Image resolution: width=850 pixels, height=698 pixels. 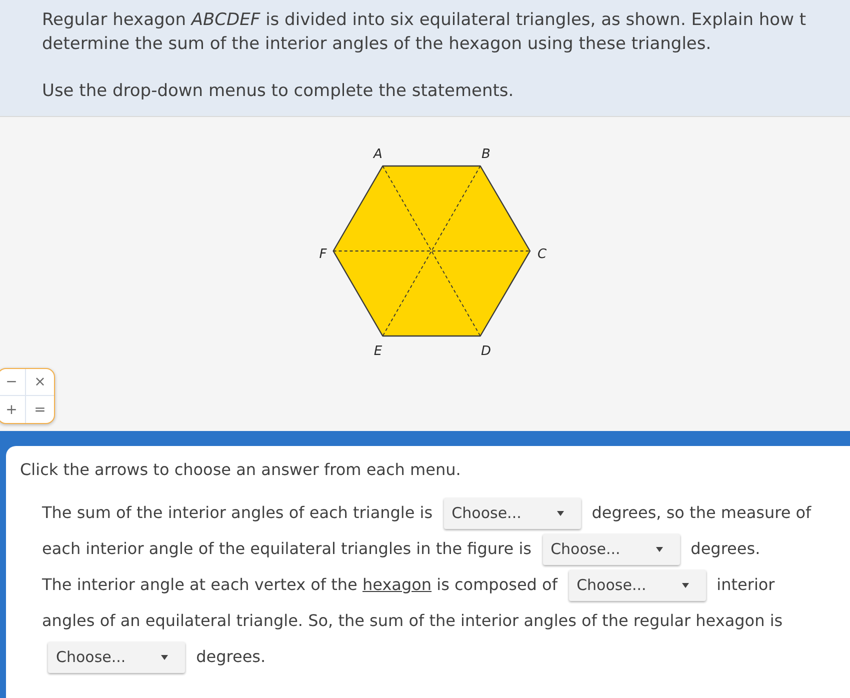 What do you see at coordinates (378, 154) in the screenshot?
I see `vertex-label: A` at bounding box center [378, 154].